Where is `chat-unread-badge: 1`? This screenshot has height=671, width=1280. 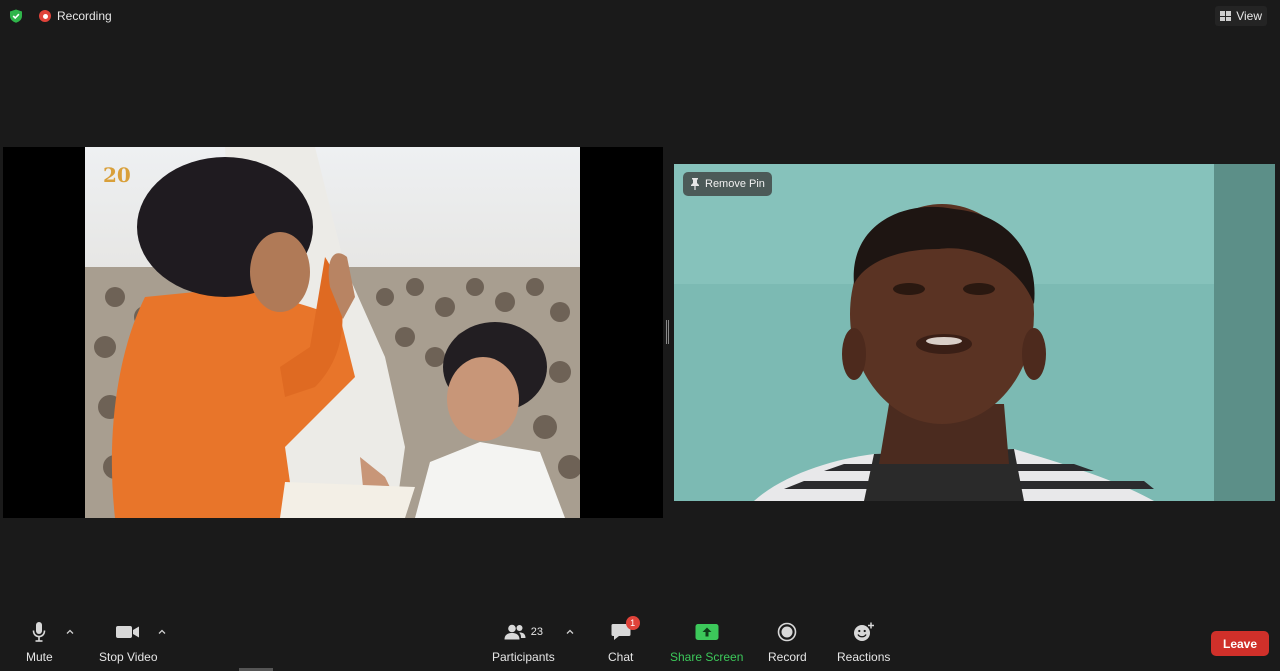 chat-unread-badge: 1 is located at coordinates (632, 623).